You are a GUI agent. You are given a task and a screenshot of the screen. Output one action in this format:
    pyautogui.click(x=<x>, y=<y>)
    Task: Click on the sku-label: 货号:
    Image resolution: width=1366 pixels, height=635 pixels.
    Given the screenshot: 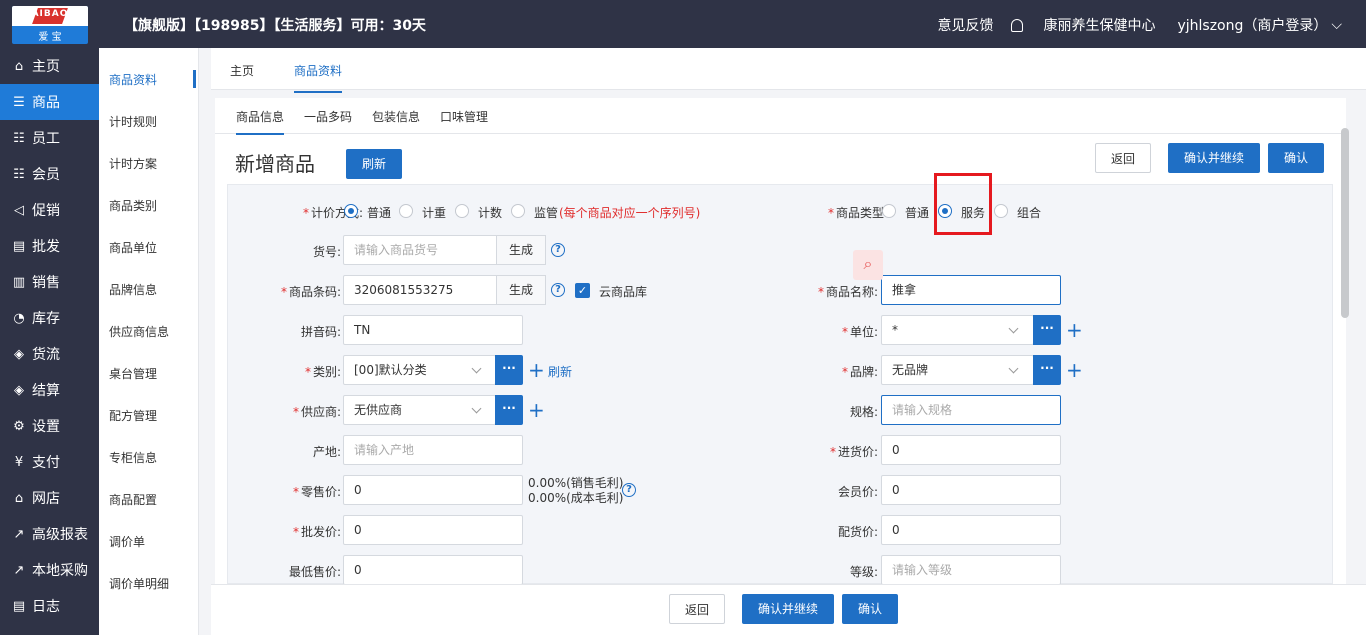 What is the action you would take?
    pyautogui.click(x=326, y=252)
    